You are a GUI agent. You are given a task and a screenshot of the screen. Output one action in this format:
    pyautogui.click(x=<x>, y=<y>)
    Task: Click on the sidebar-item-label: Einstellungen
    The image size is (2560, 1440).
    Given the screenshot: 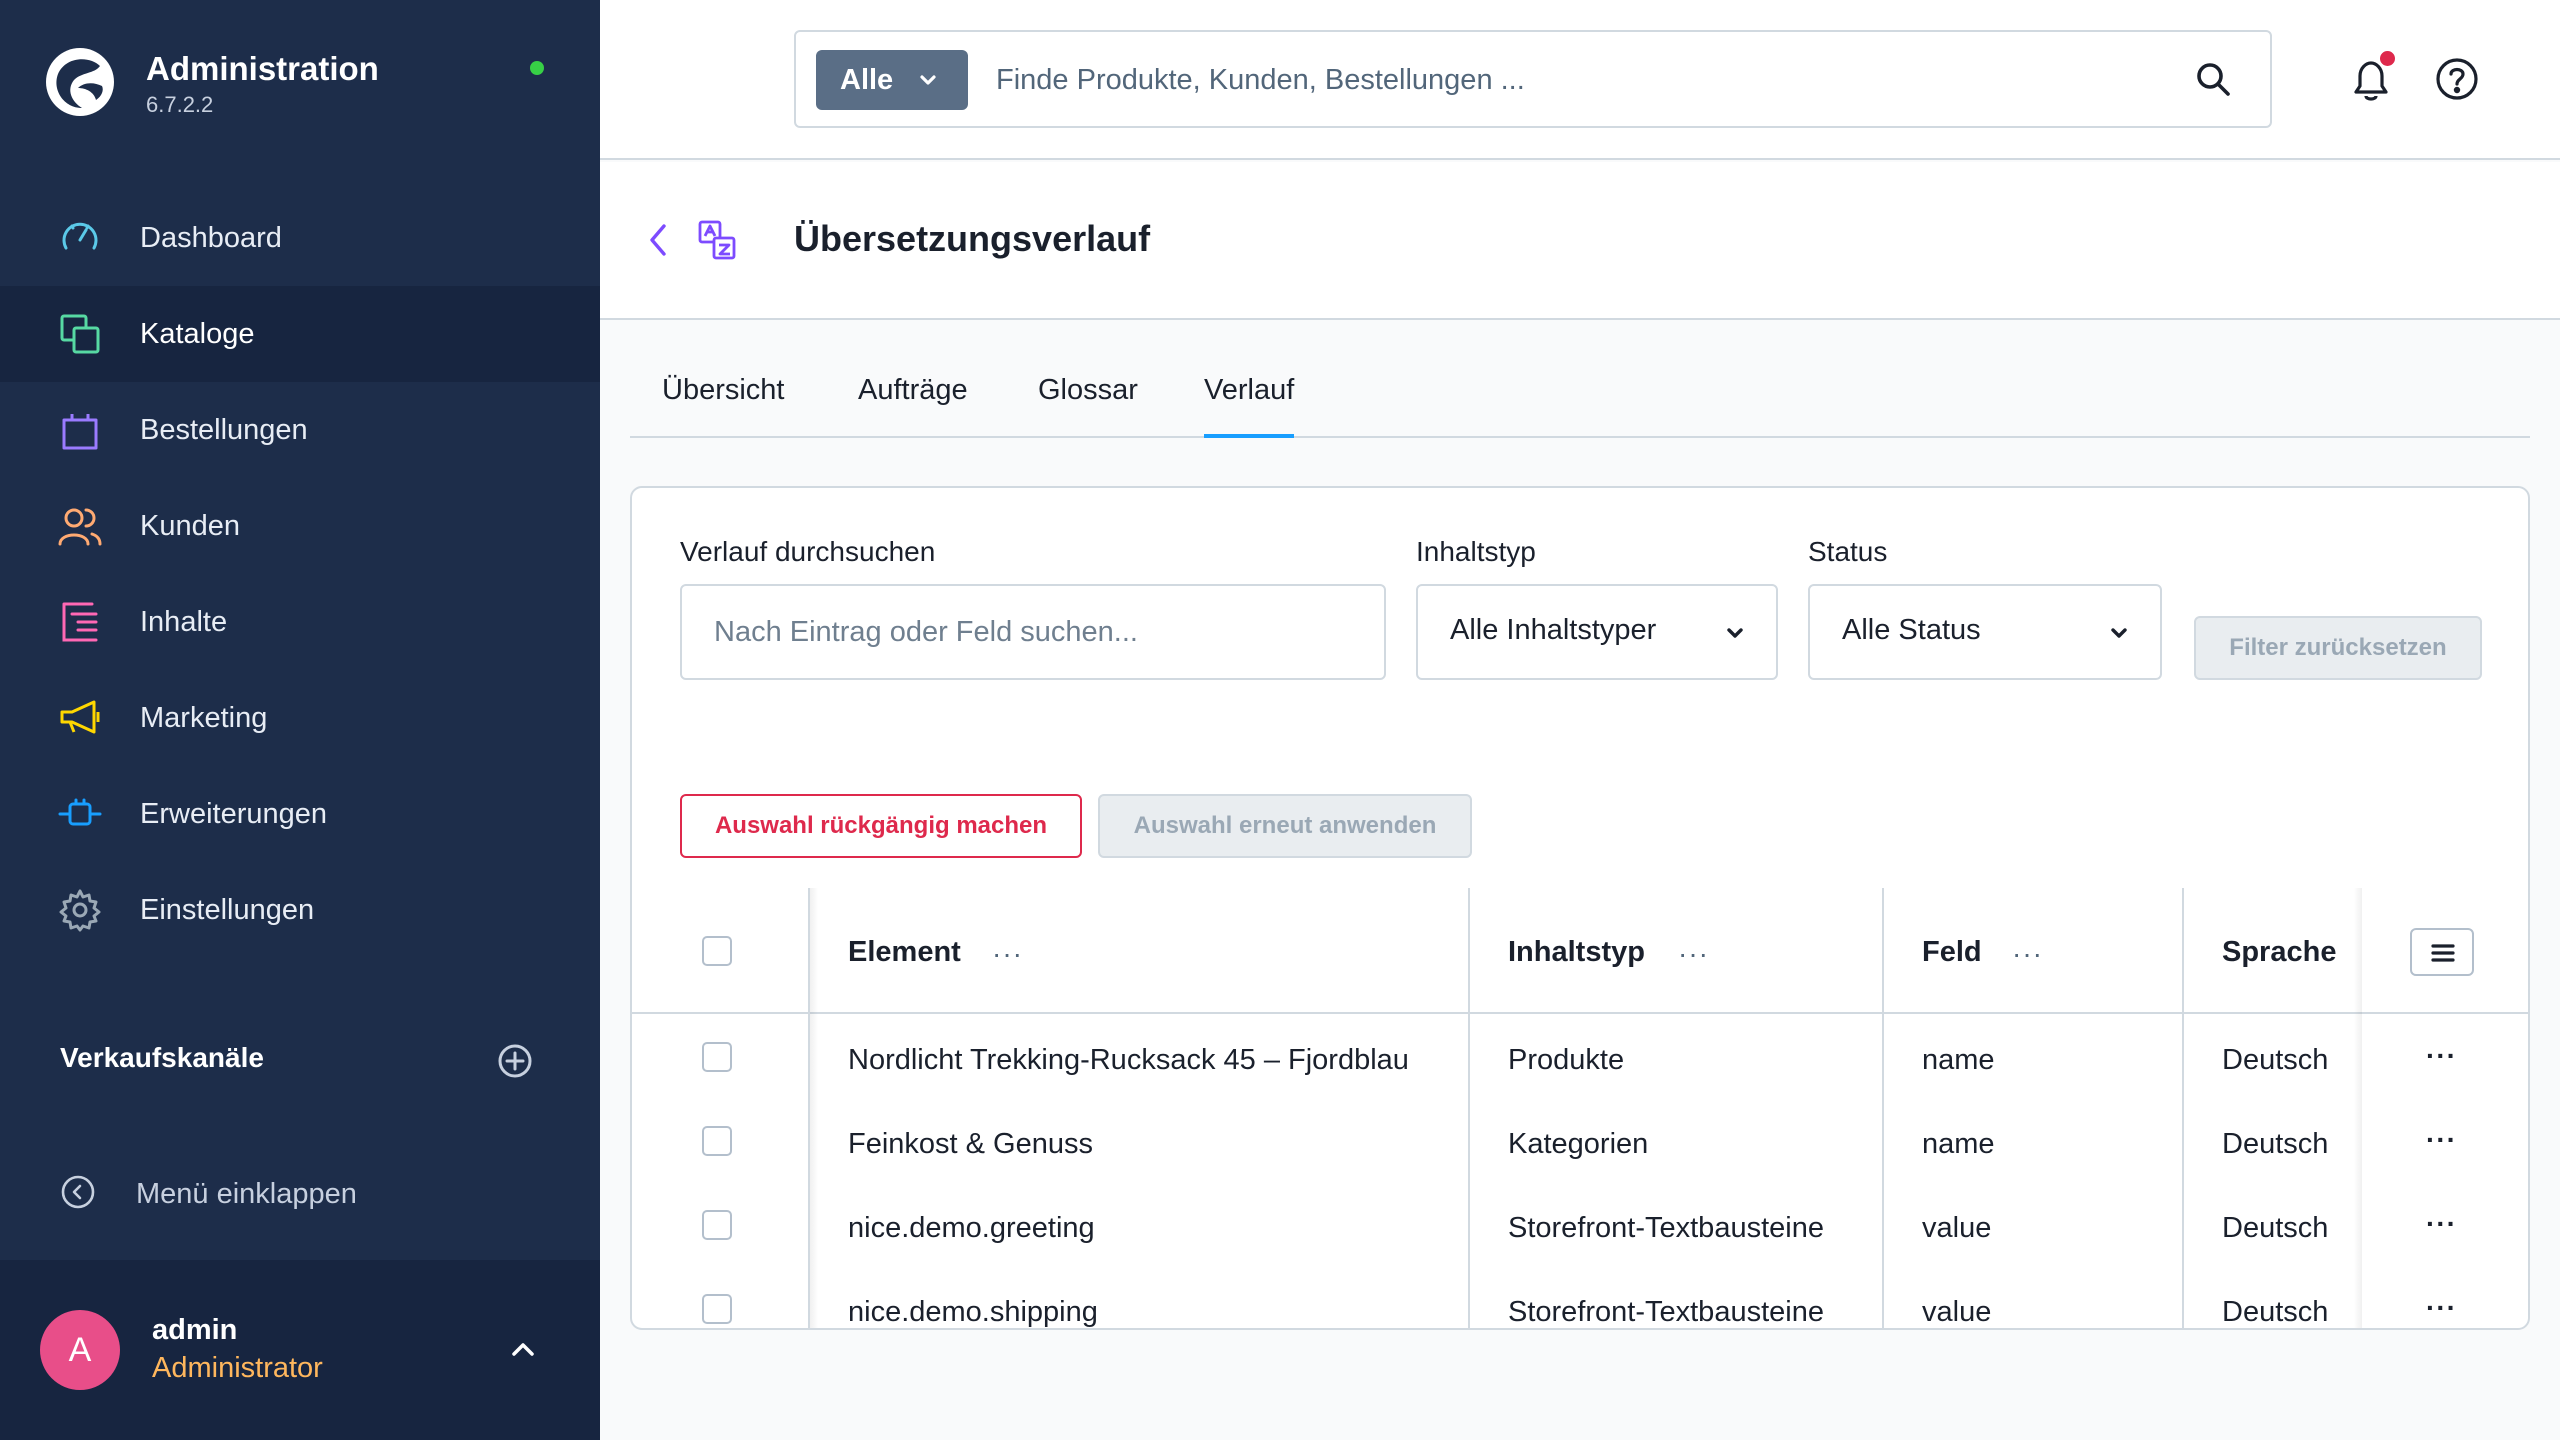 What is the action you would take?
    pyautogui.click(x=227, y=910)
    